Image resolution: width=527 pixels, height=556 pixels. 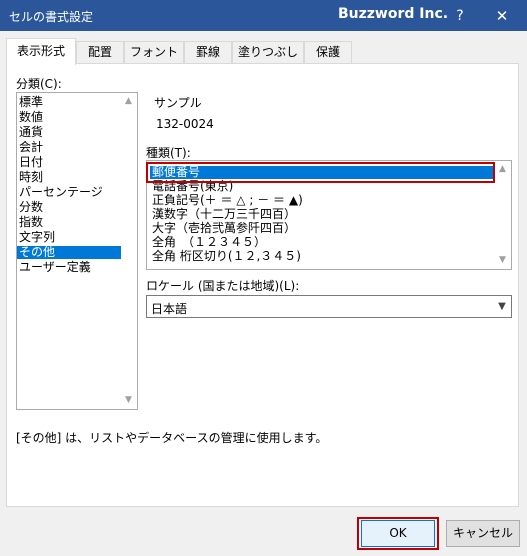 I want to click on type-scroll-down-icon: ▼, so click(x=502, y=260).